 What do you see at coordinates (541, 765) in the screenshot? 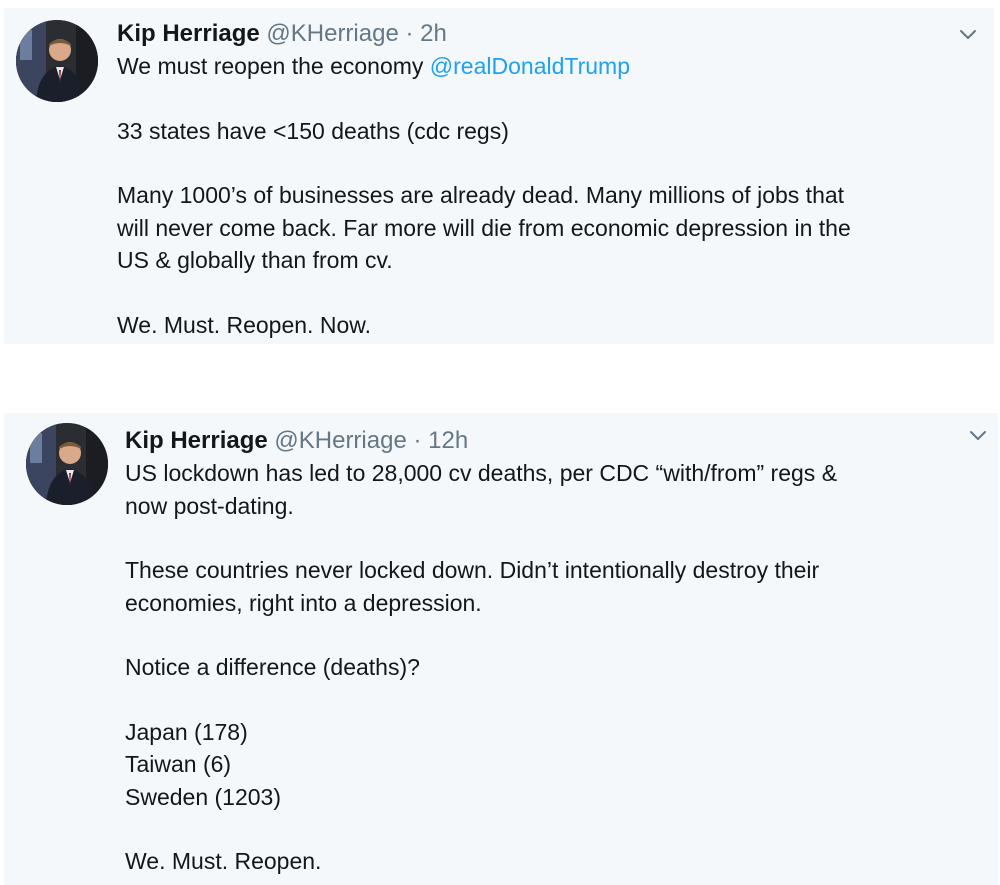
I see `country-list: Japan (178) Taiwan (6) Sweden (1203)` at bounding box center [541, 765].